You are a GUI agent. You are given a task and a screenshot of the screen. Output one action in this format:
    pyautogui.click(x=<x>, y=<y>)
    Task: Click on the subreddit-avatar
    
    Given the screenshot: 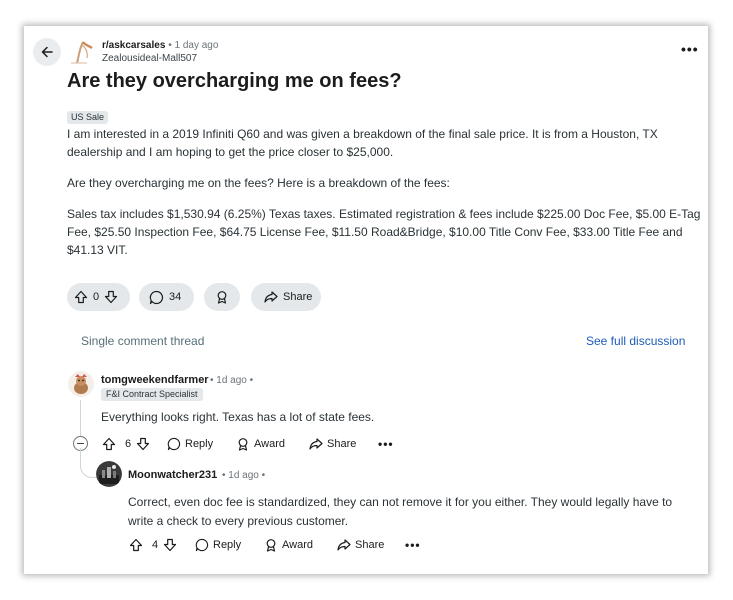 What is the action you would take?
    pyautogui.click(x=82, y=51)
    